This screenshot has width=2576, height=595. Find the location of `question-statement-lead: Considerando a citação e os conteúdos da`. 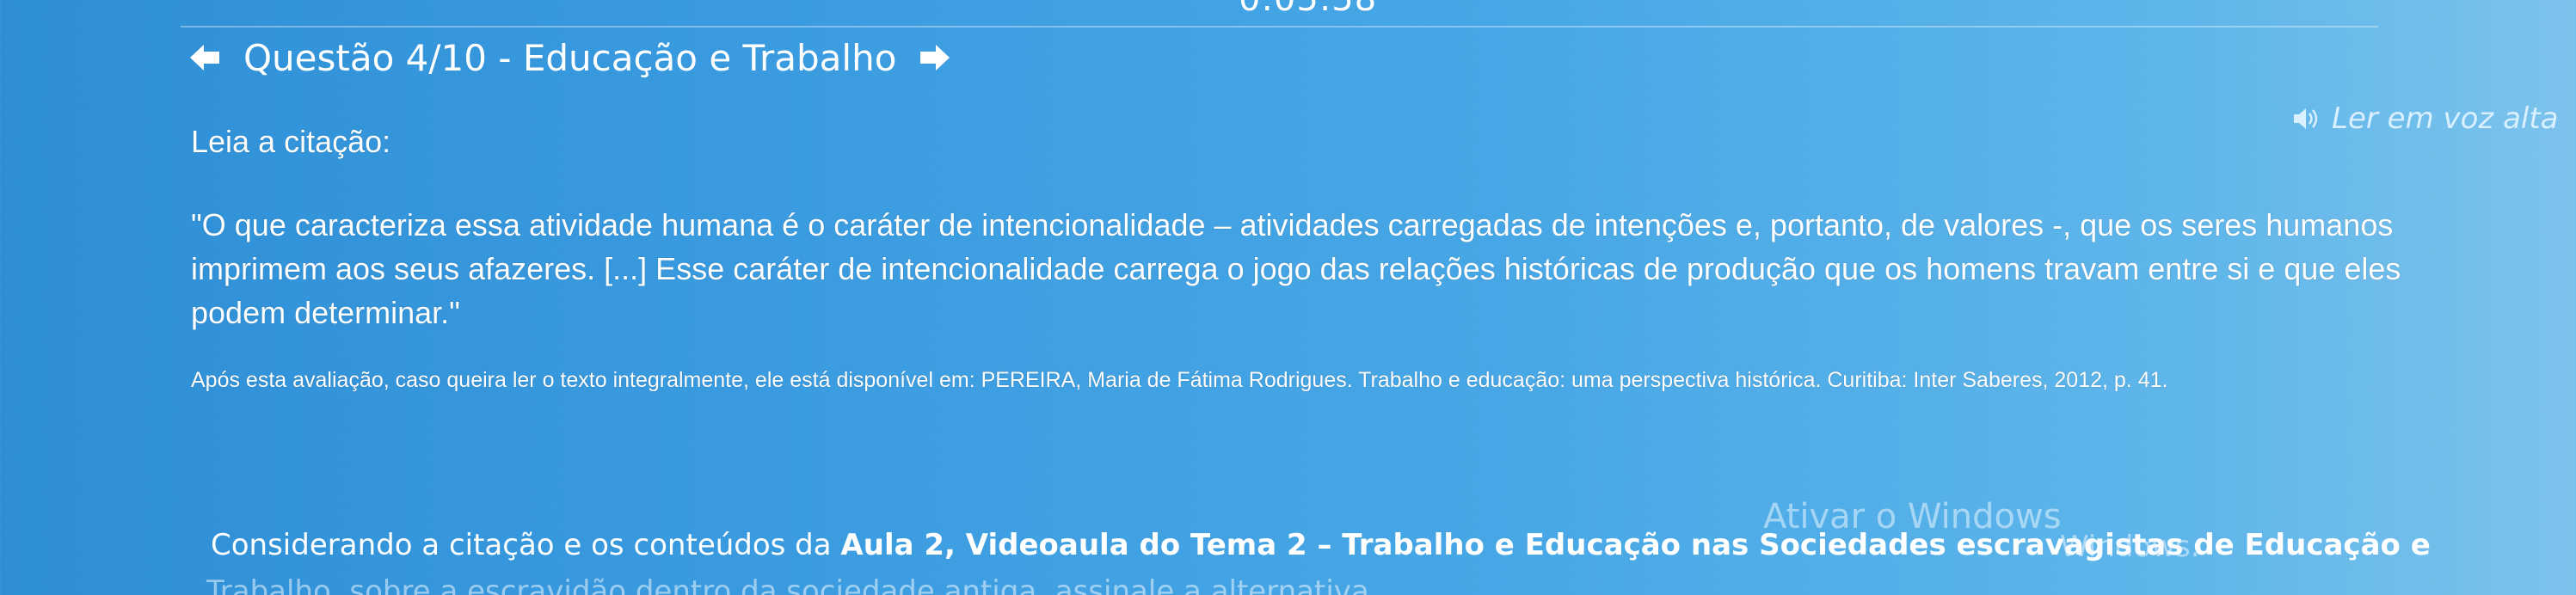

question-statement-lead: Considerando a citação e os conteúdos da is located at coordinates (526, 545).